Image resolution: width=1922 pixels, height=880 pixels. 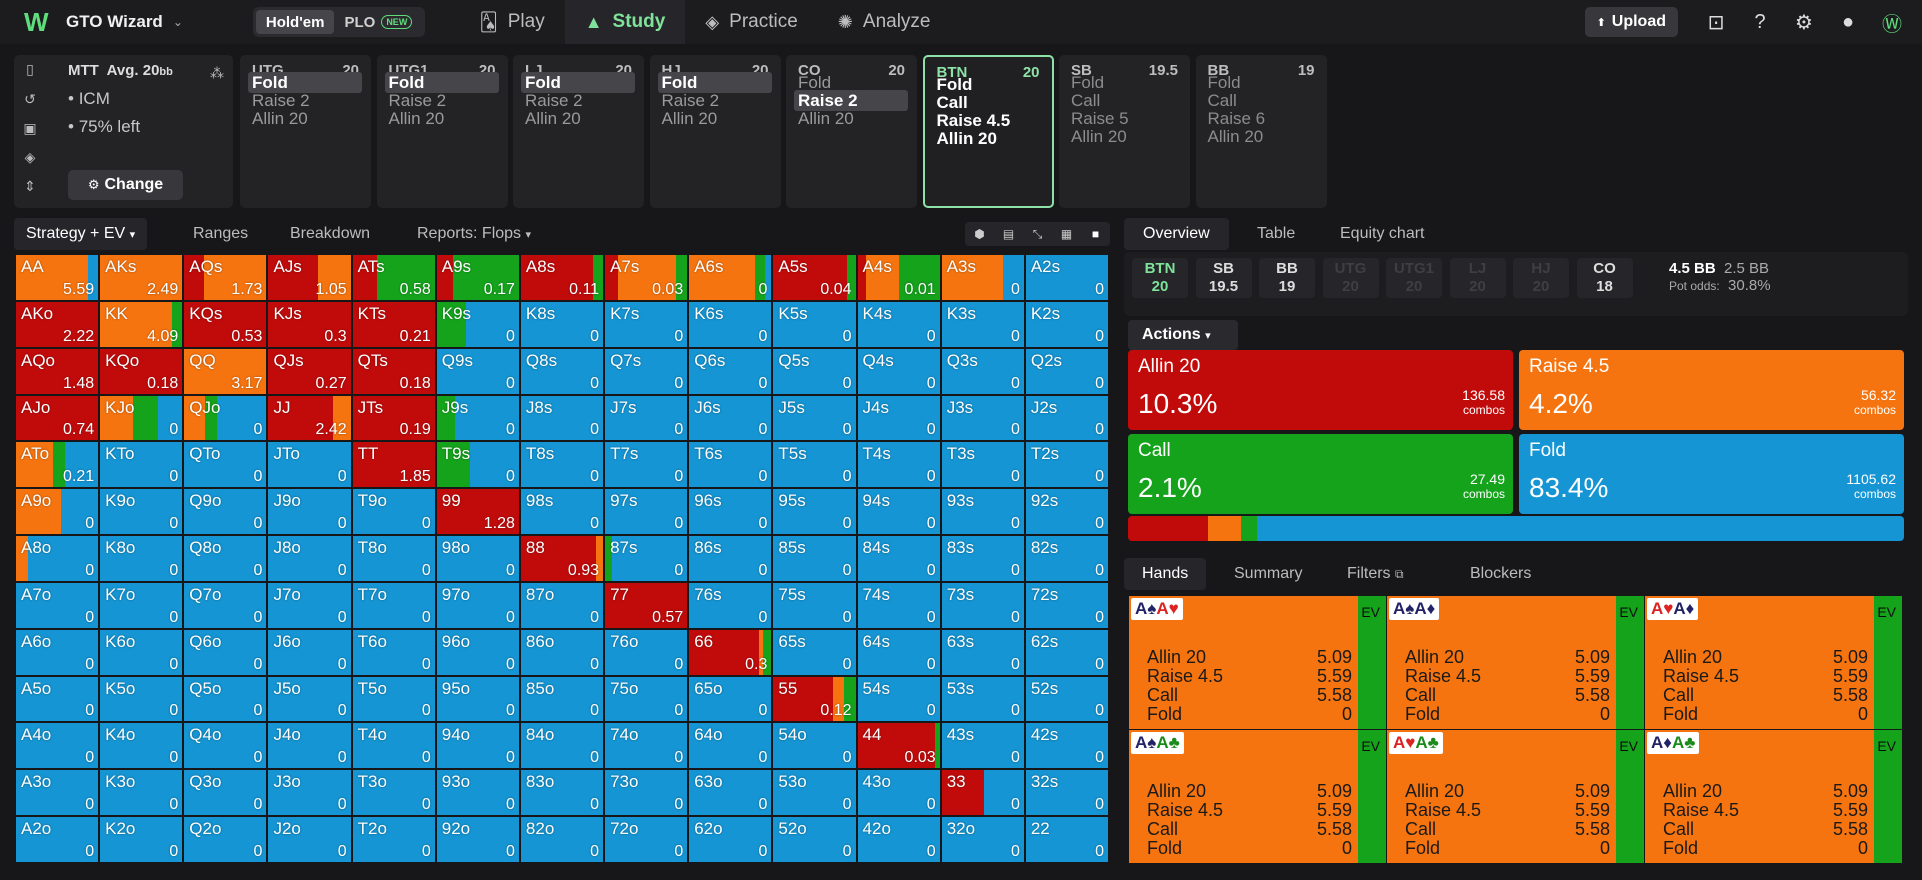 What do you see at coordinates (646, 512) in the screenshot?
I see `hand-cell: 97s 0` at bounding box center [646, 512].